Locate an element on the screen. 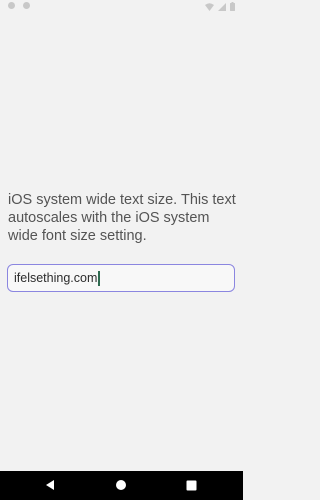 This screenshot has height=500, width=320. back-button is located at coordinates (50, 485).